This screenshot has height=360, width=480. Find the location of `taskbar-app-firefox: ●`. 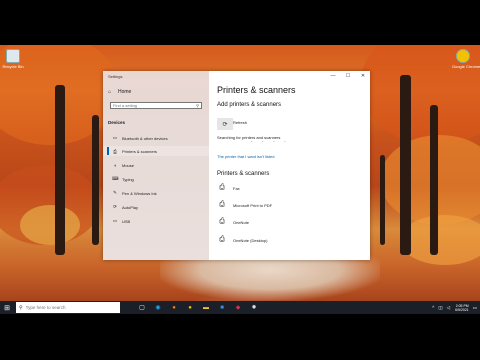

taskbar-app-firefox: ● is located at coordinates (174, 307).